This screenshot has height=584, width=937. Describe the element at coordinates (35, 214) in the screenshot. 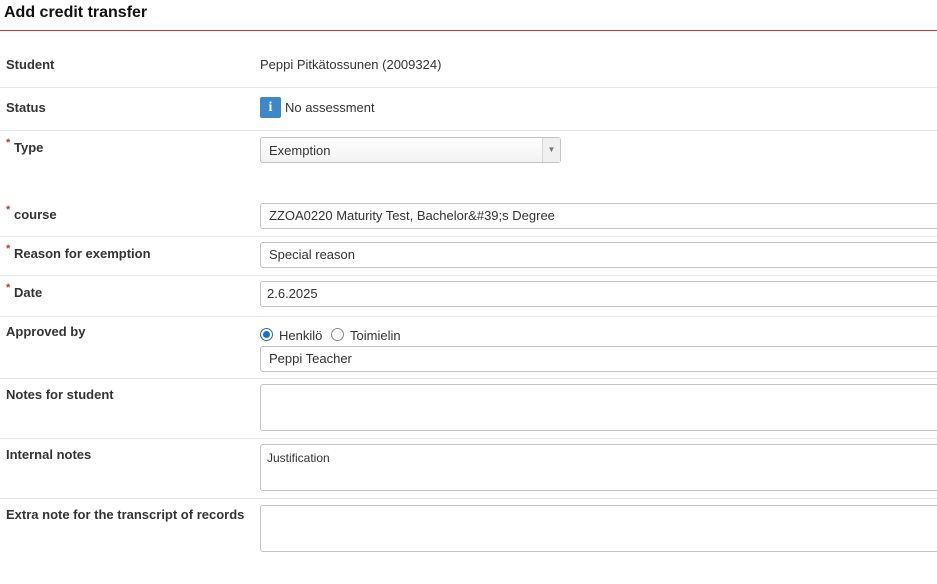

I see `course-label: course` at that location.